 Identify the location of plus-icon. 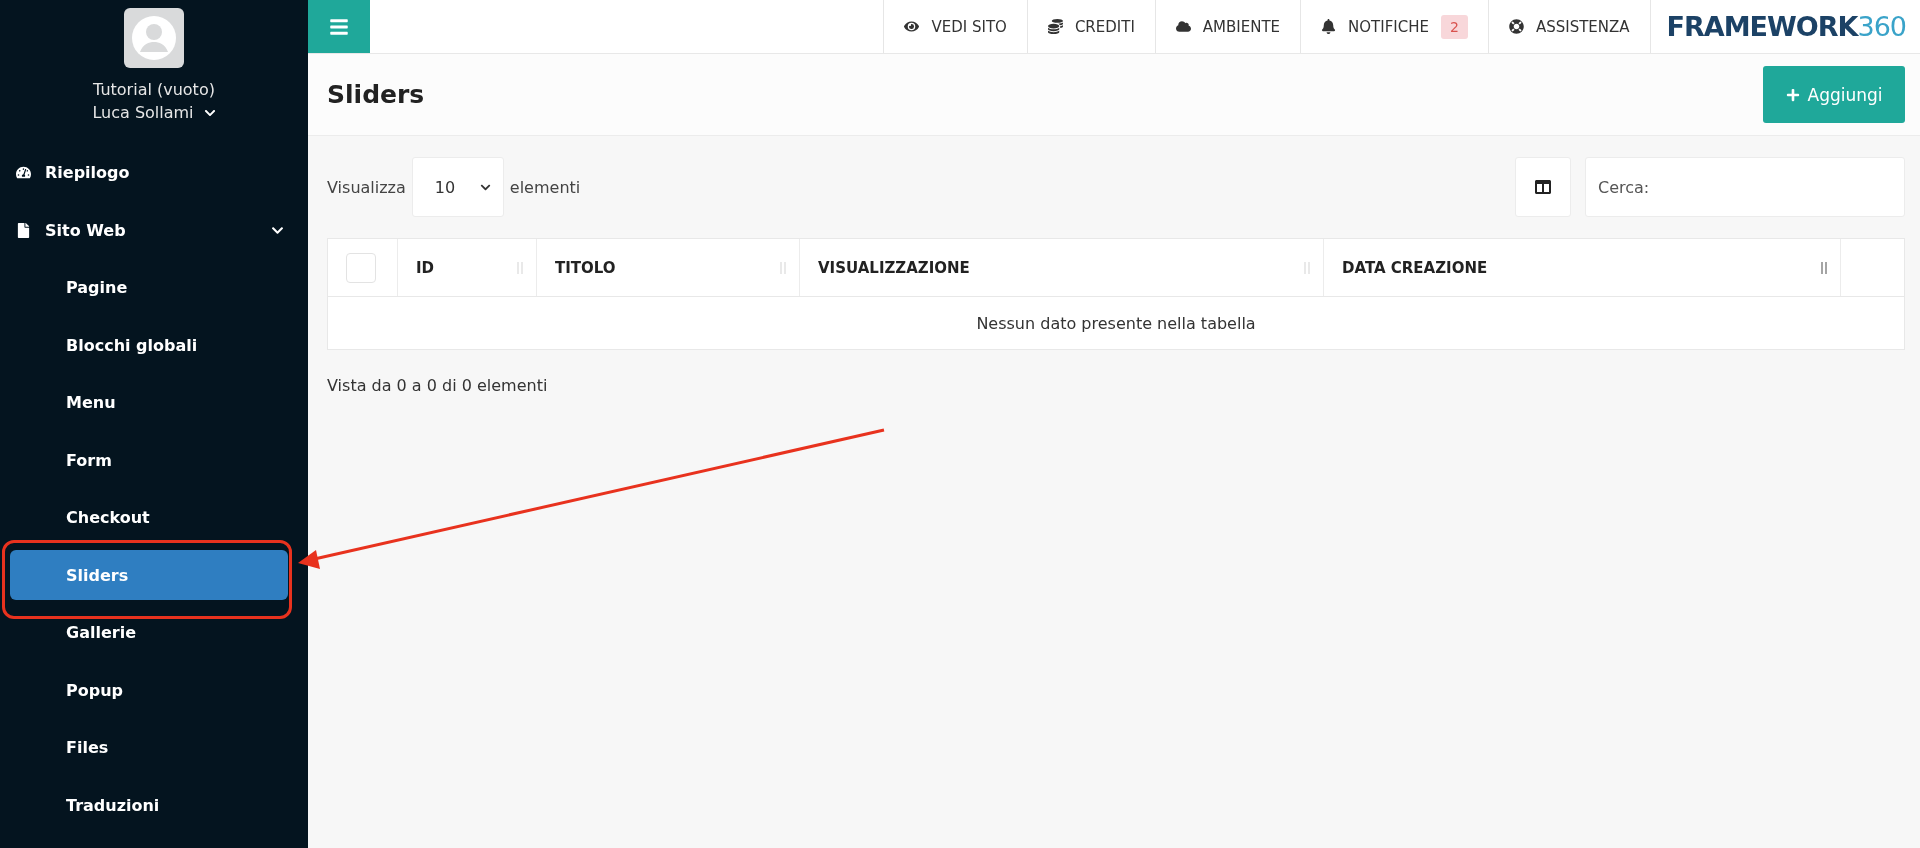
(1792, 94).